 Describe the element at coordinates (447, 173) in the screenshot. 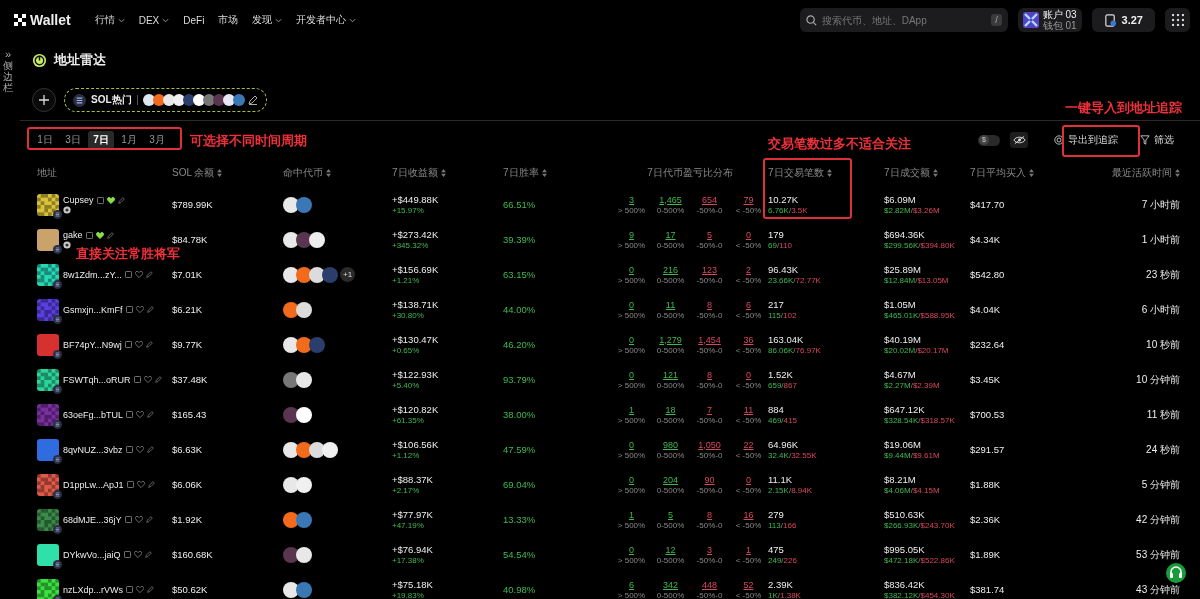

I see `column-header: 7日收益额` at that location.